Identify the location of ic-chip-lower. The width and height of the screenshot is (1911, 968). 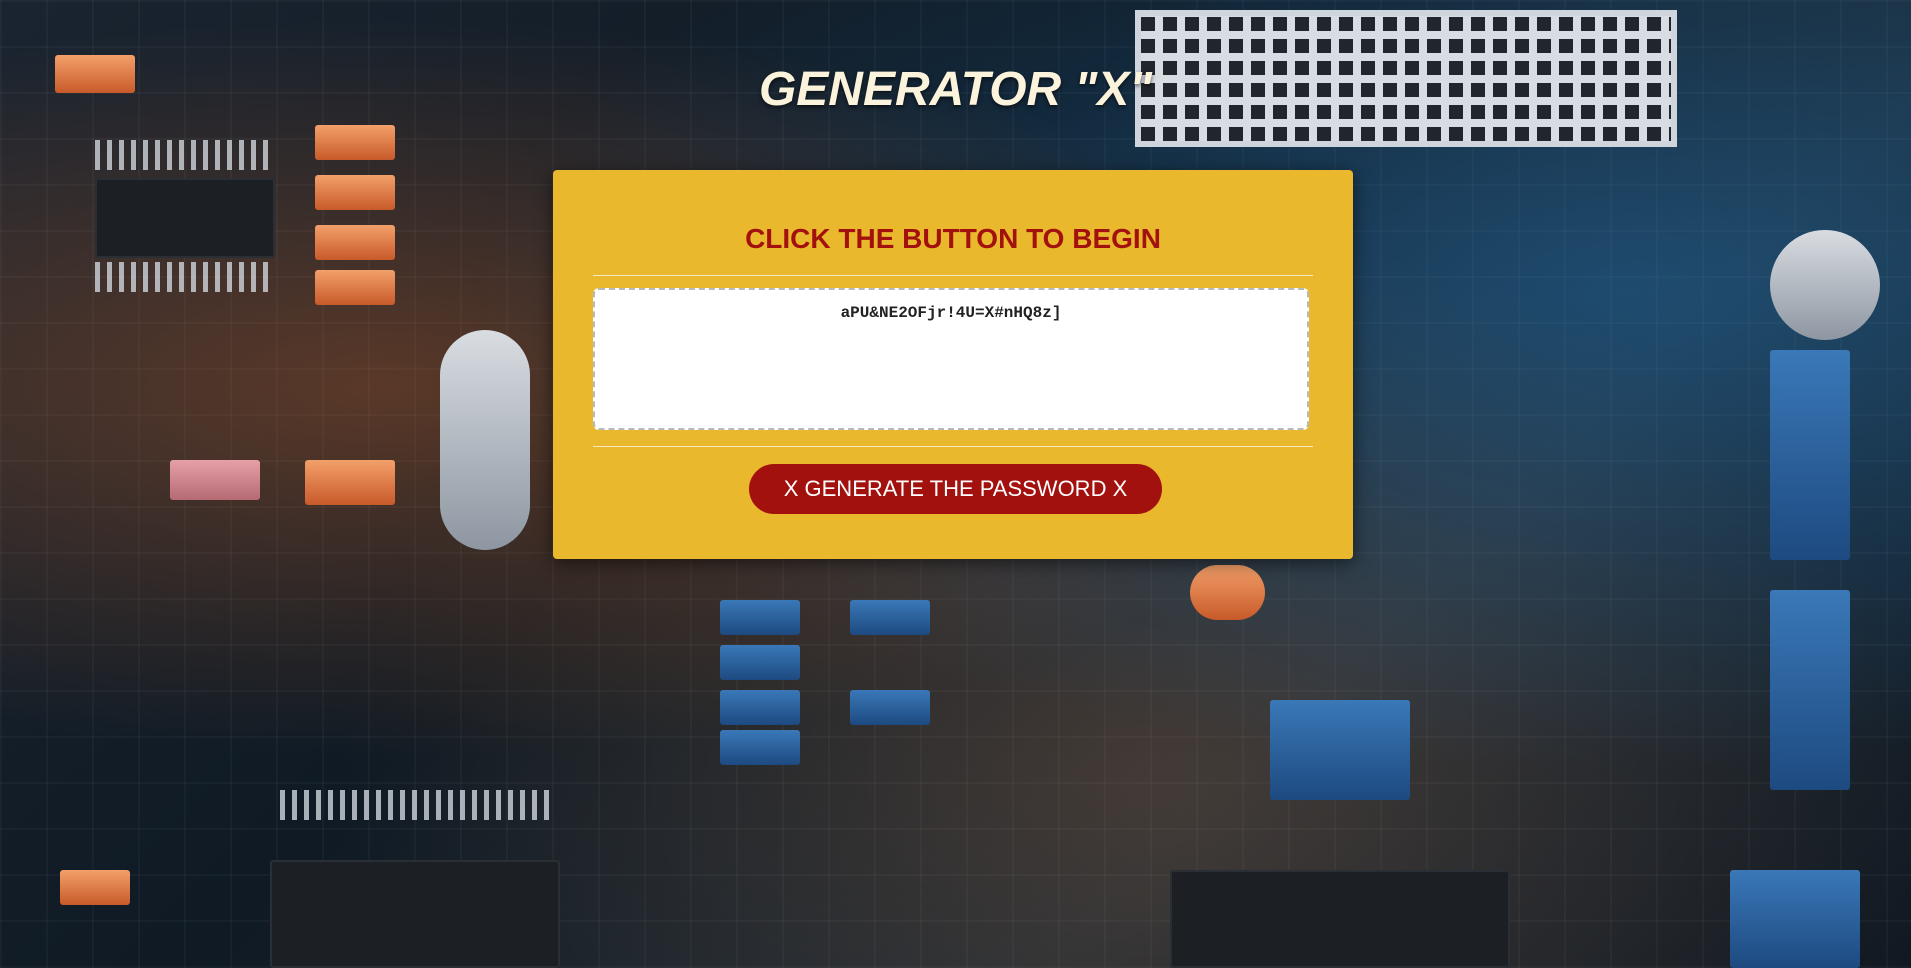
(415, 914).